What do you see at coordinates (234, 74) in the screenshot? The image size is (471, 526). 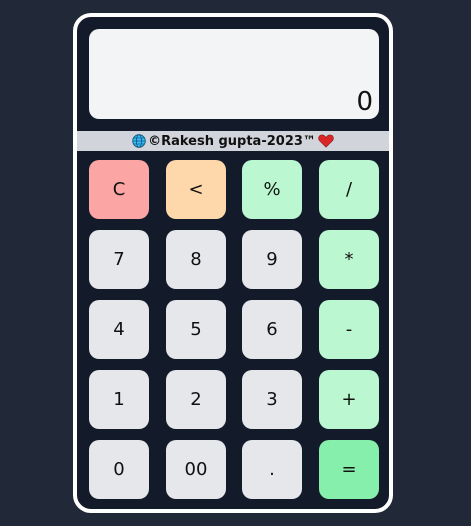 I see `display-screen: 0` at bounding box center [234, 74].